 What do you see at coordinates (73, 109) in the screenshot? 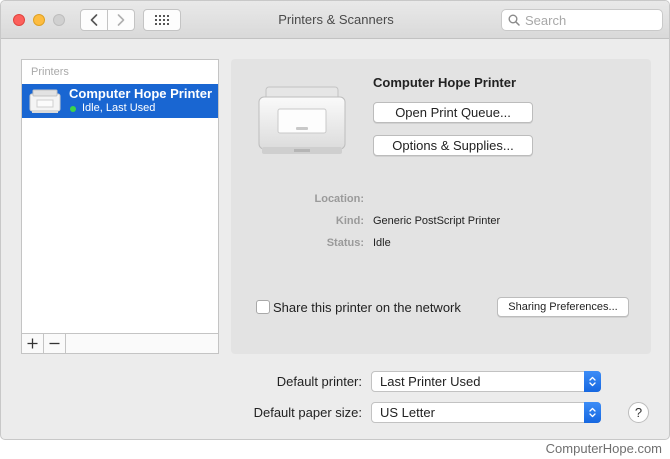
I see `status-dot-icon` at bounding box center [73, 109].